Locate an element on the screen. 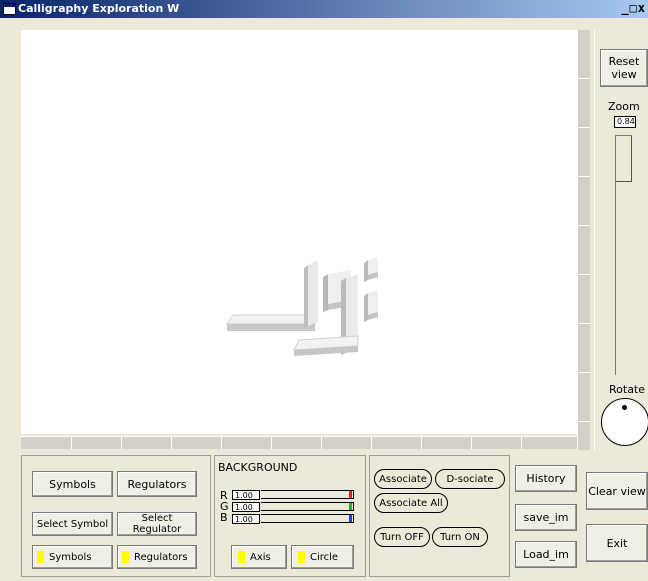  r-value: 1.00 is located at coordinates (246, 495).